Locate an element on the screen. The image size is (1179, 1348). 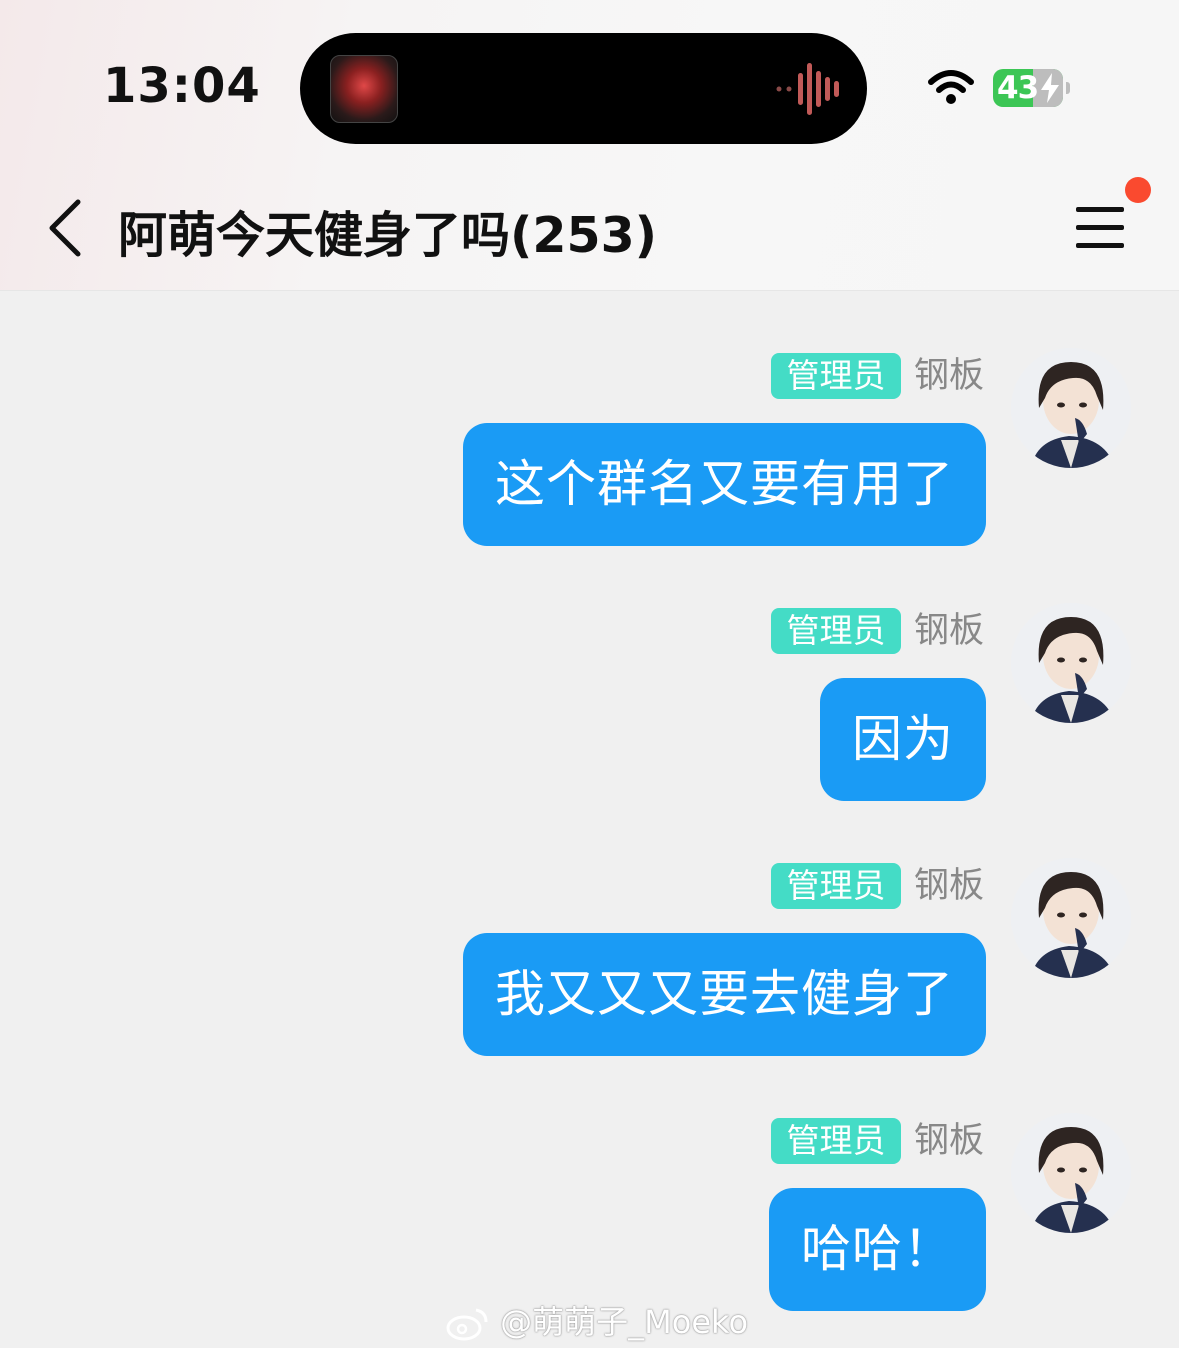
status-time: 13:04 is located at coordinates (182, 86).